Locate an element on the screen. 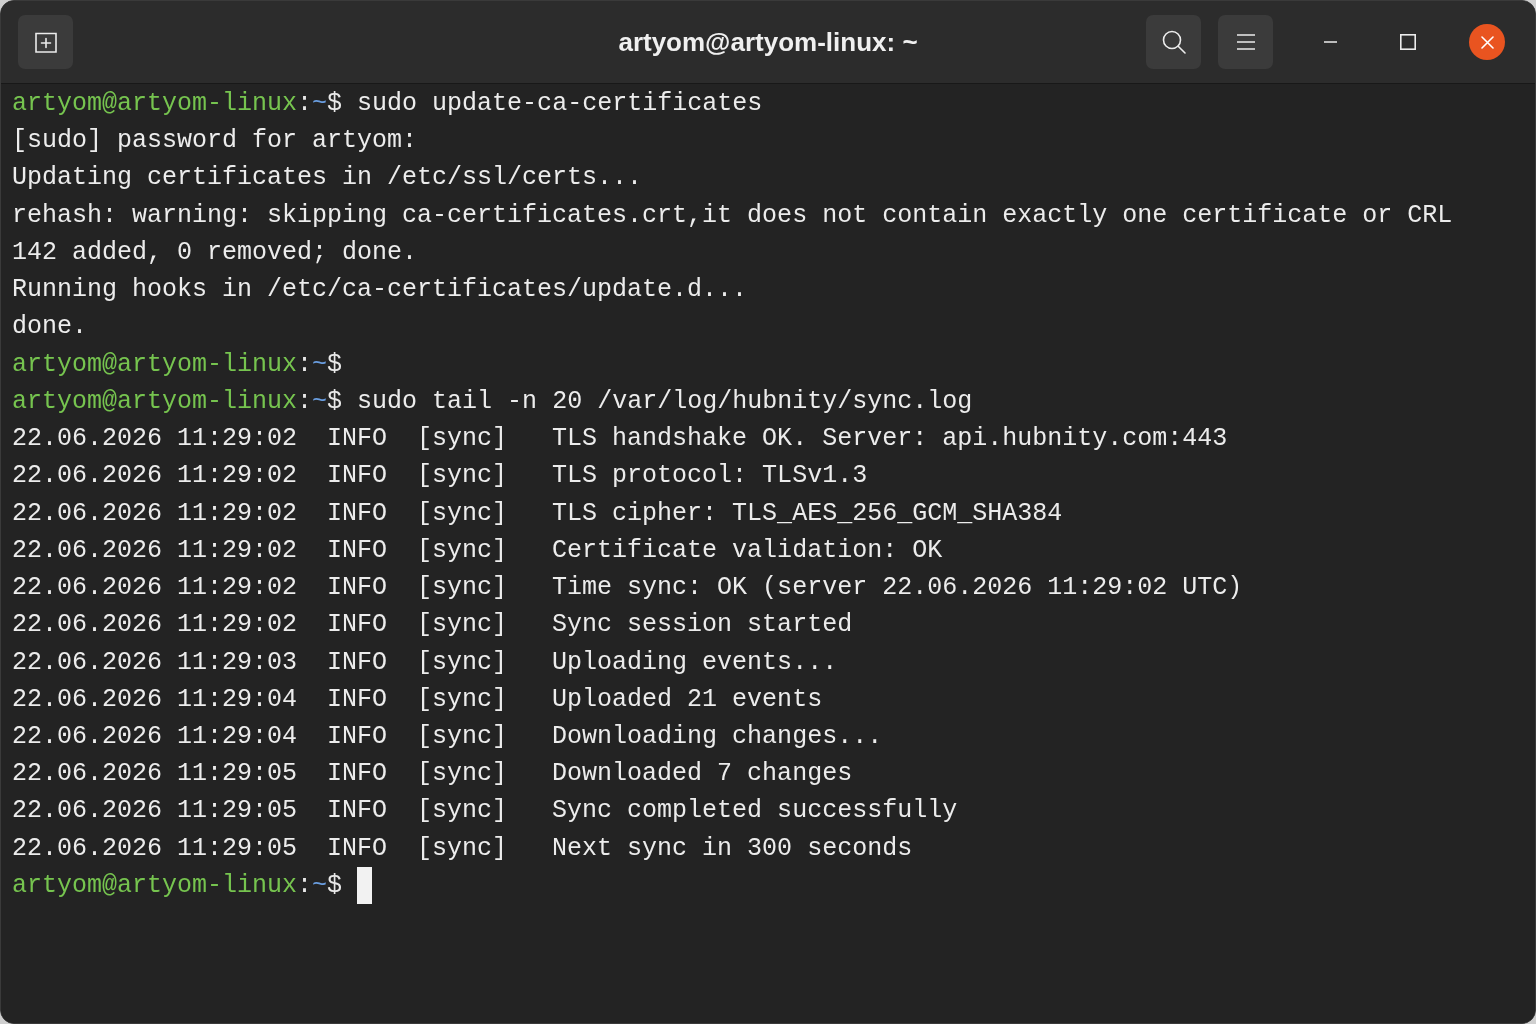  maximize-icon is located at coordinates (1408, 42).